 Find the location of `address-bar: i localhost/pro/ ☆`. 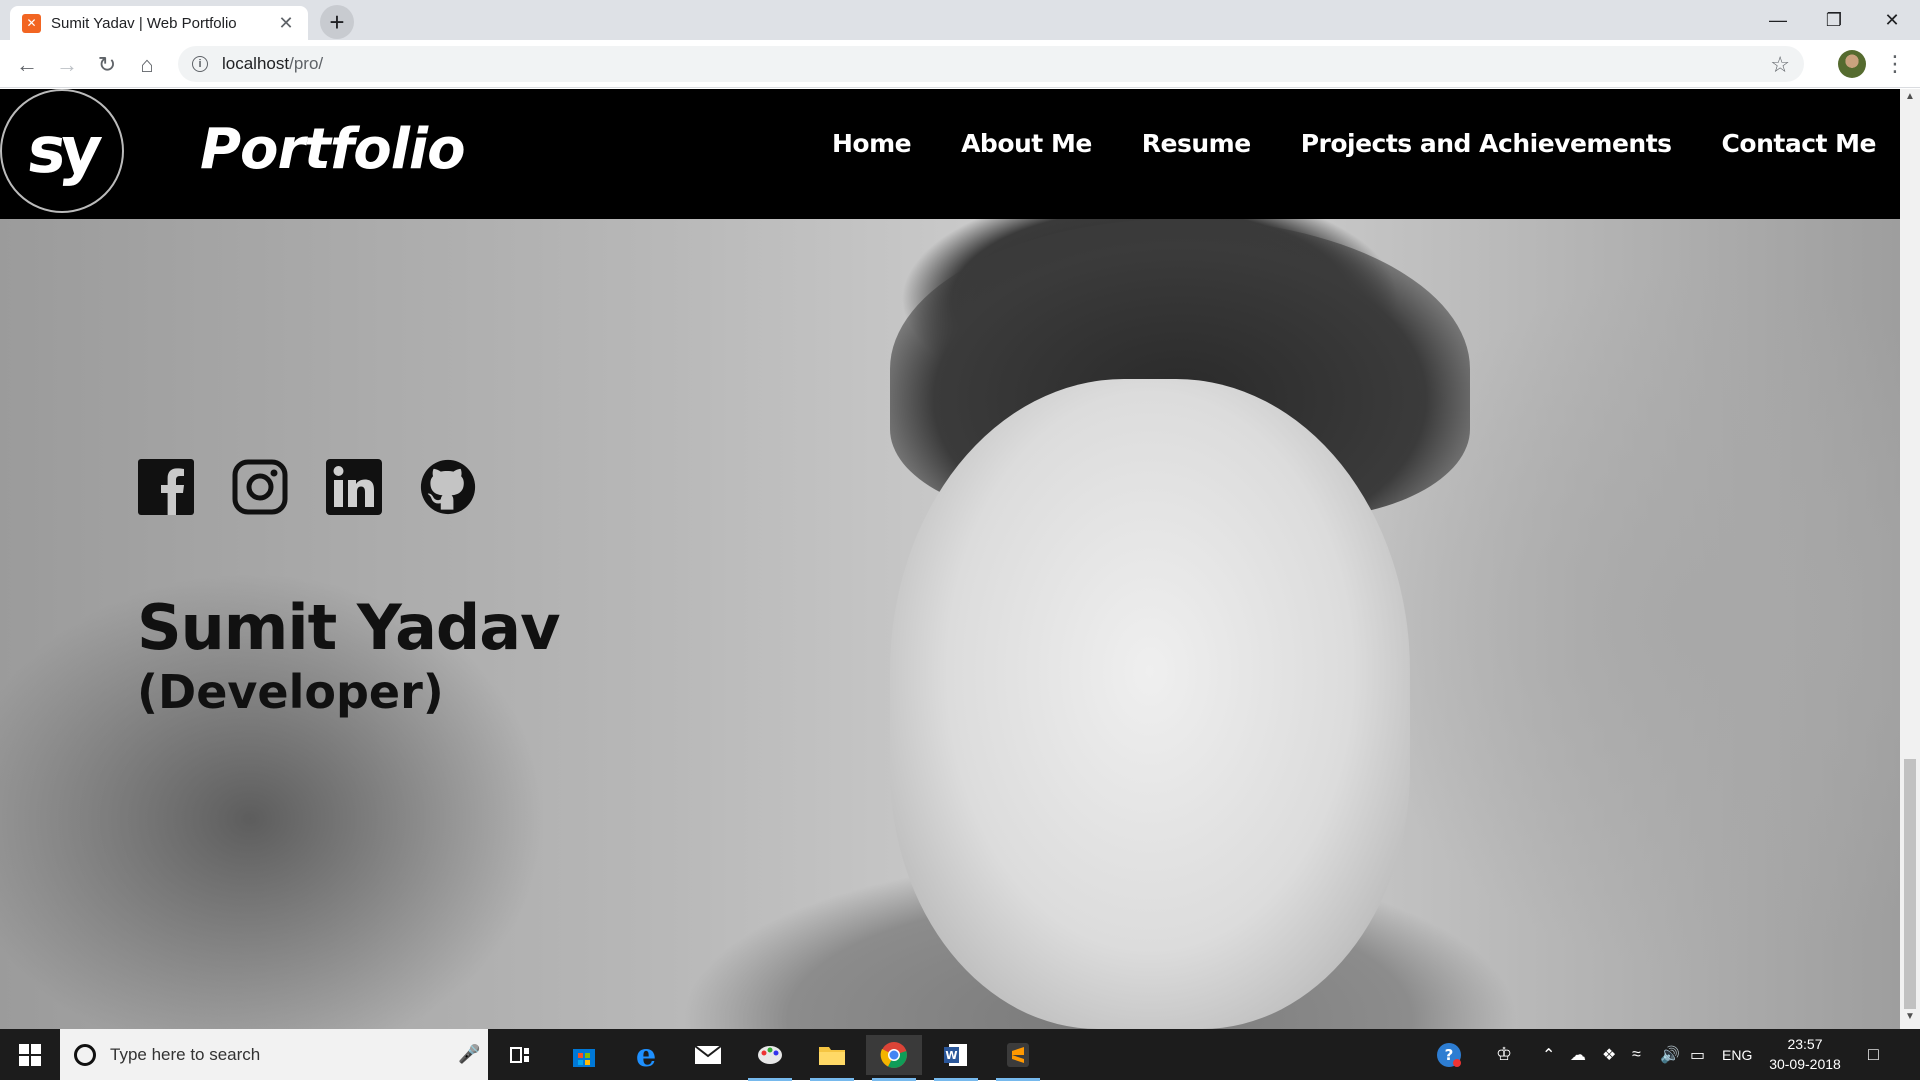

address-bar: i localhost/pro/ ☆ is located at coordinates (991, 64).